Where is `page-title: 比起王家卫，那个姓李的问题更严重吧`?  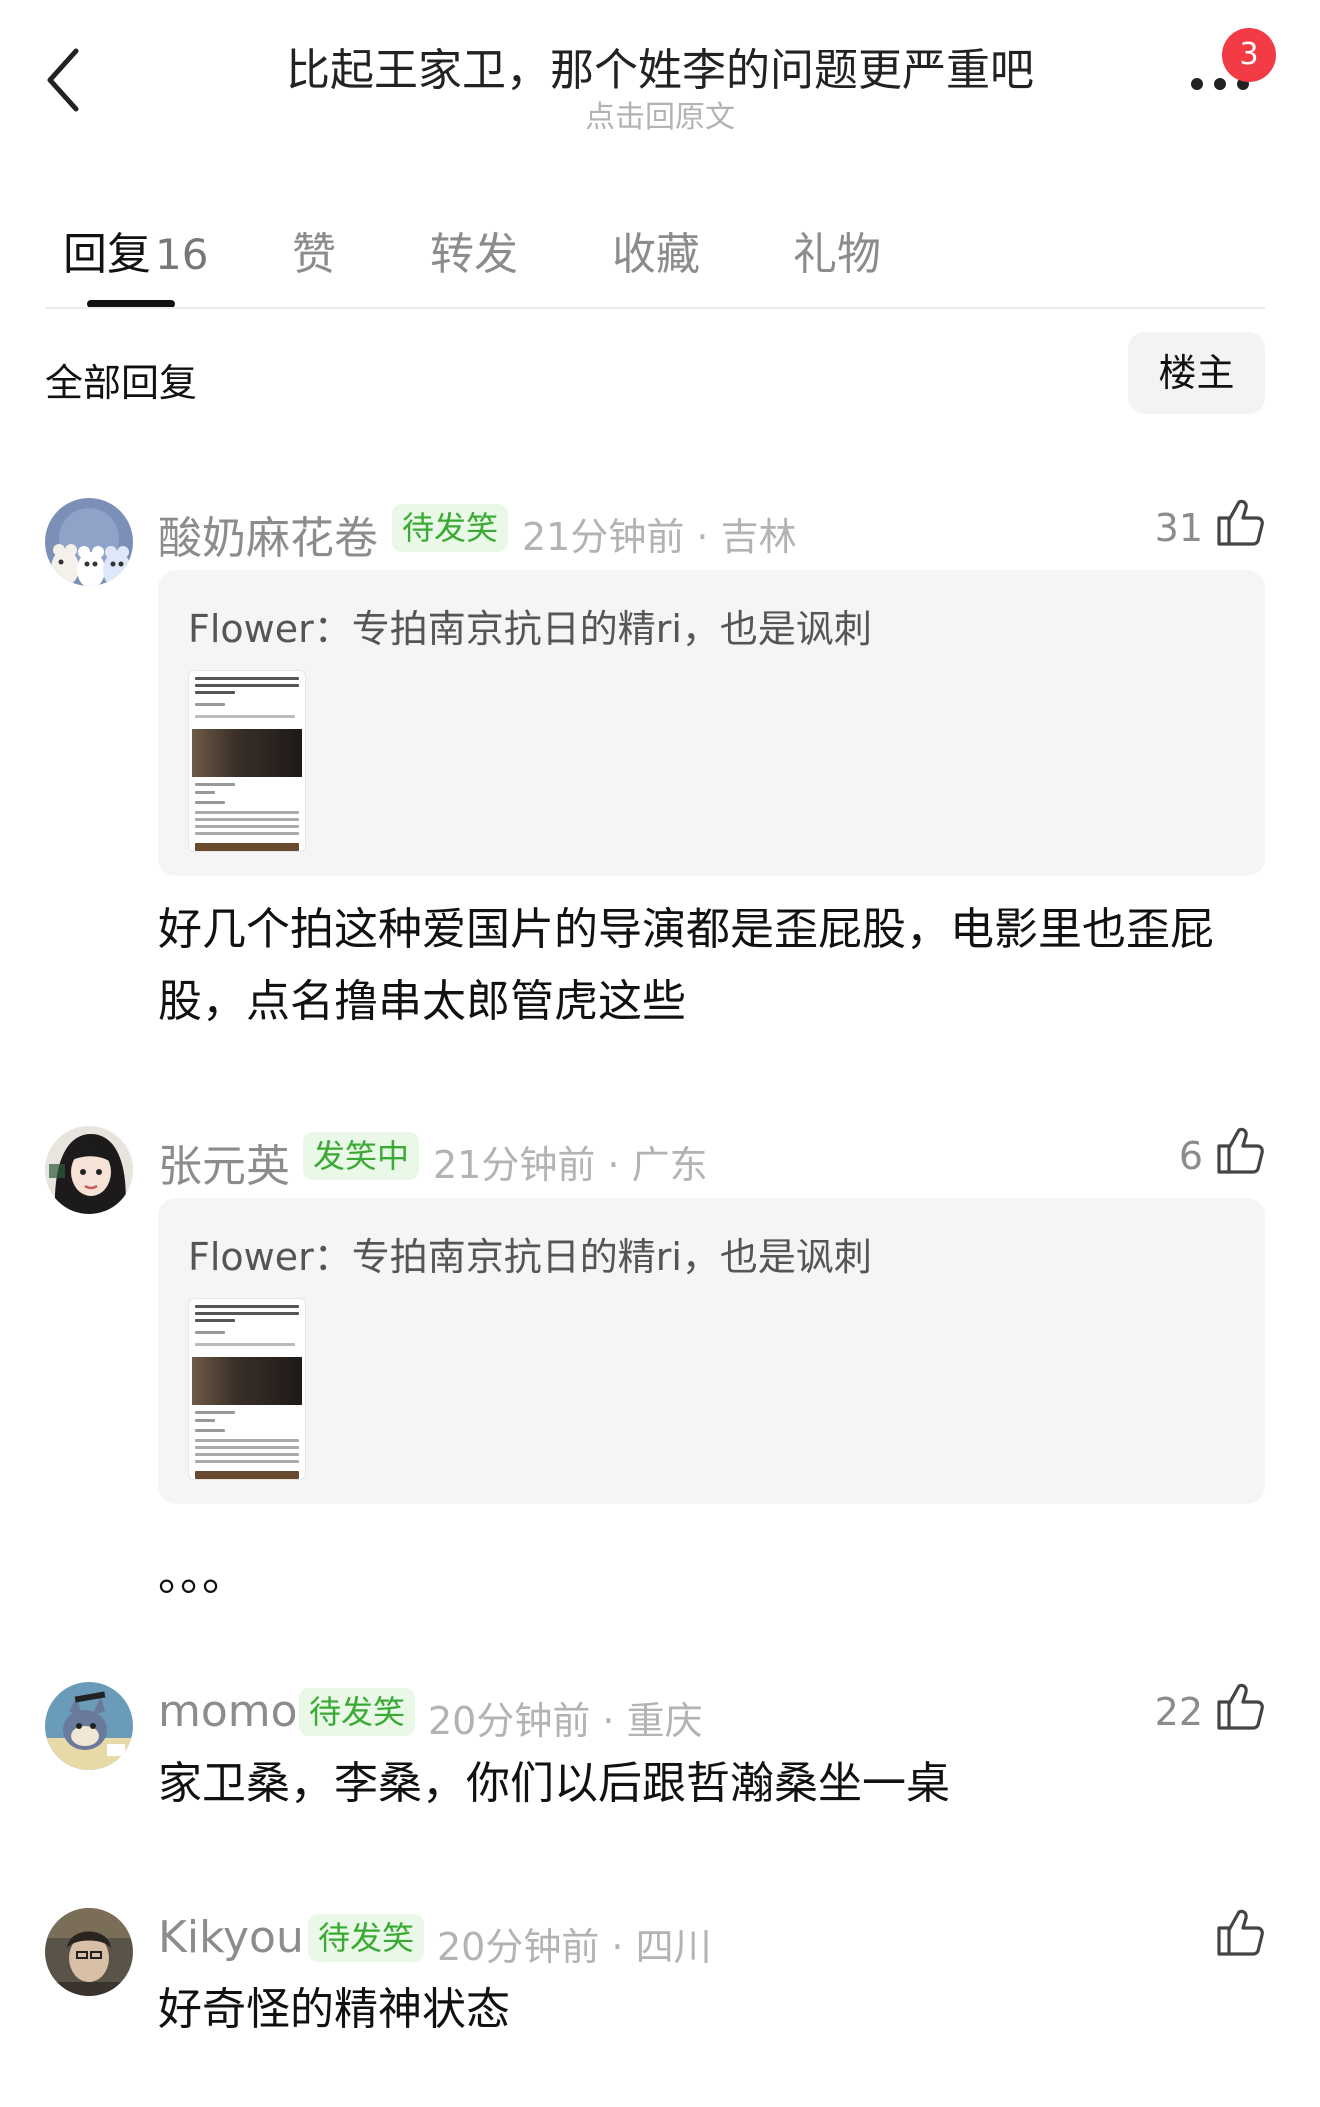
page-title: 比起王家卫，那个姓李的问题更严重吧 is located at coordinates (660, 66).